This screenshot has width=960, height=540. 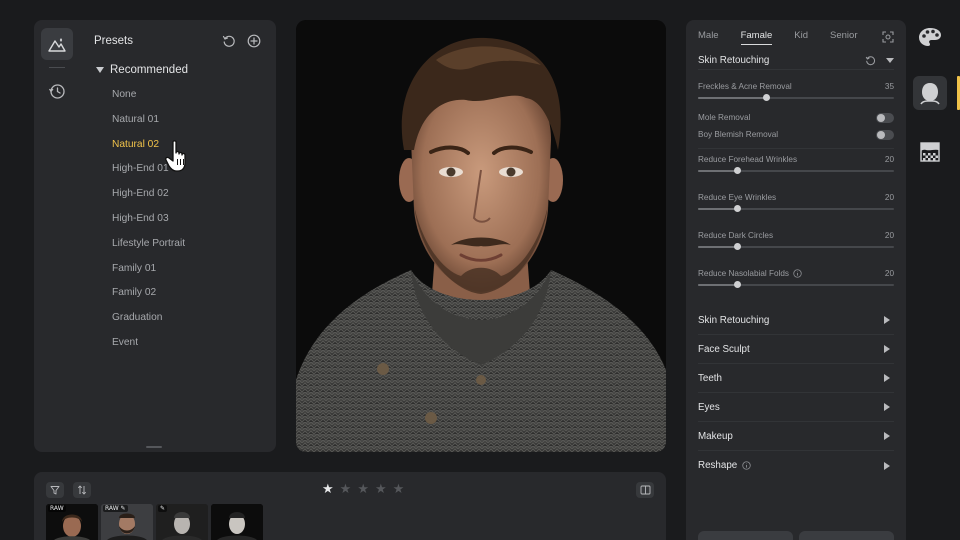 I want to click on mole-removal-toggle, so click(x=885, y=118).